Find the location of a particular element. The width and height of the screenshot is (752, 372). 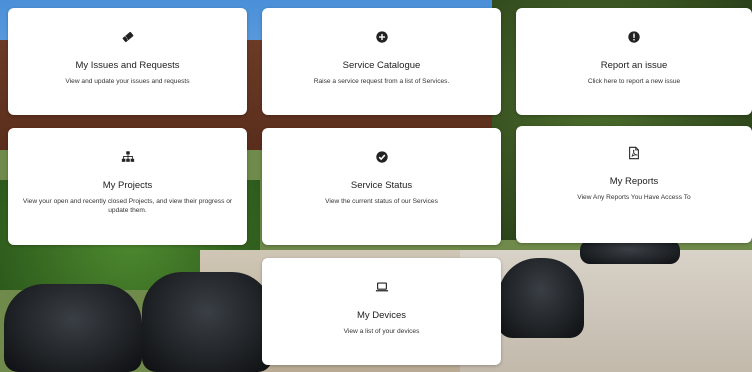

card-title: Service Catalogue is located at coordinates (381, 65).